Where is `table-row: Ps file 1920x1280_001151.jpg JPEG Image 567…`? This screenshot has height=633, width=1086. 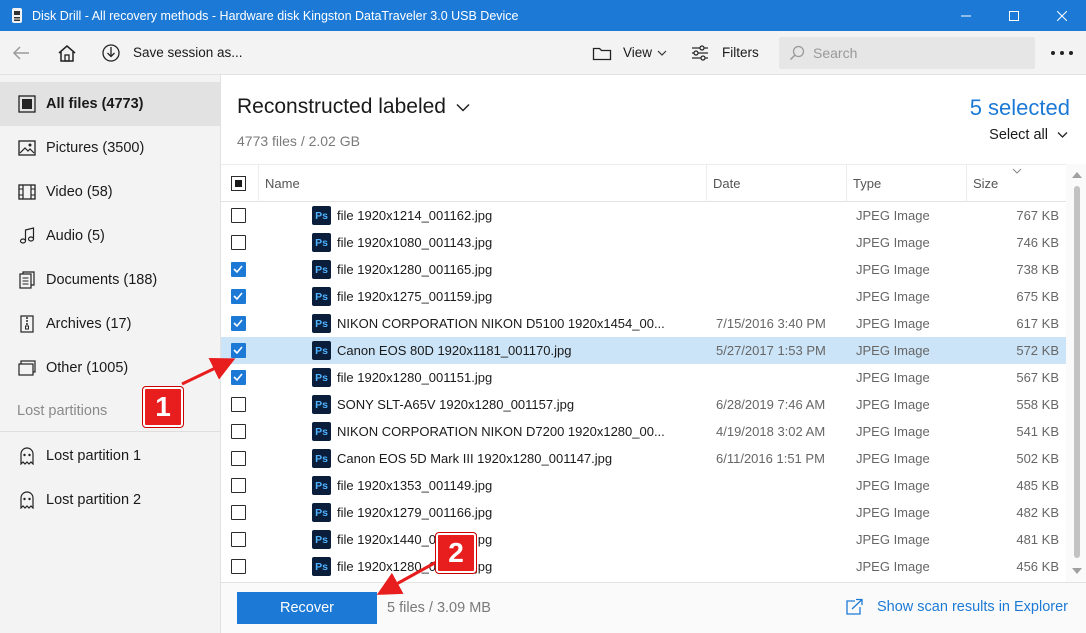 table-row: Ps file 1920x1280_001151.jpg JPEG Image 567… is located at coordinates (643, 377).